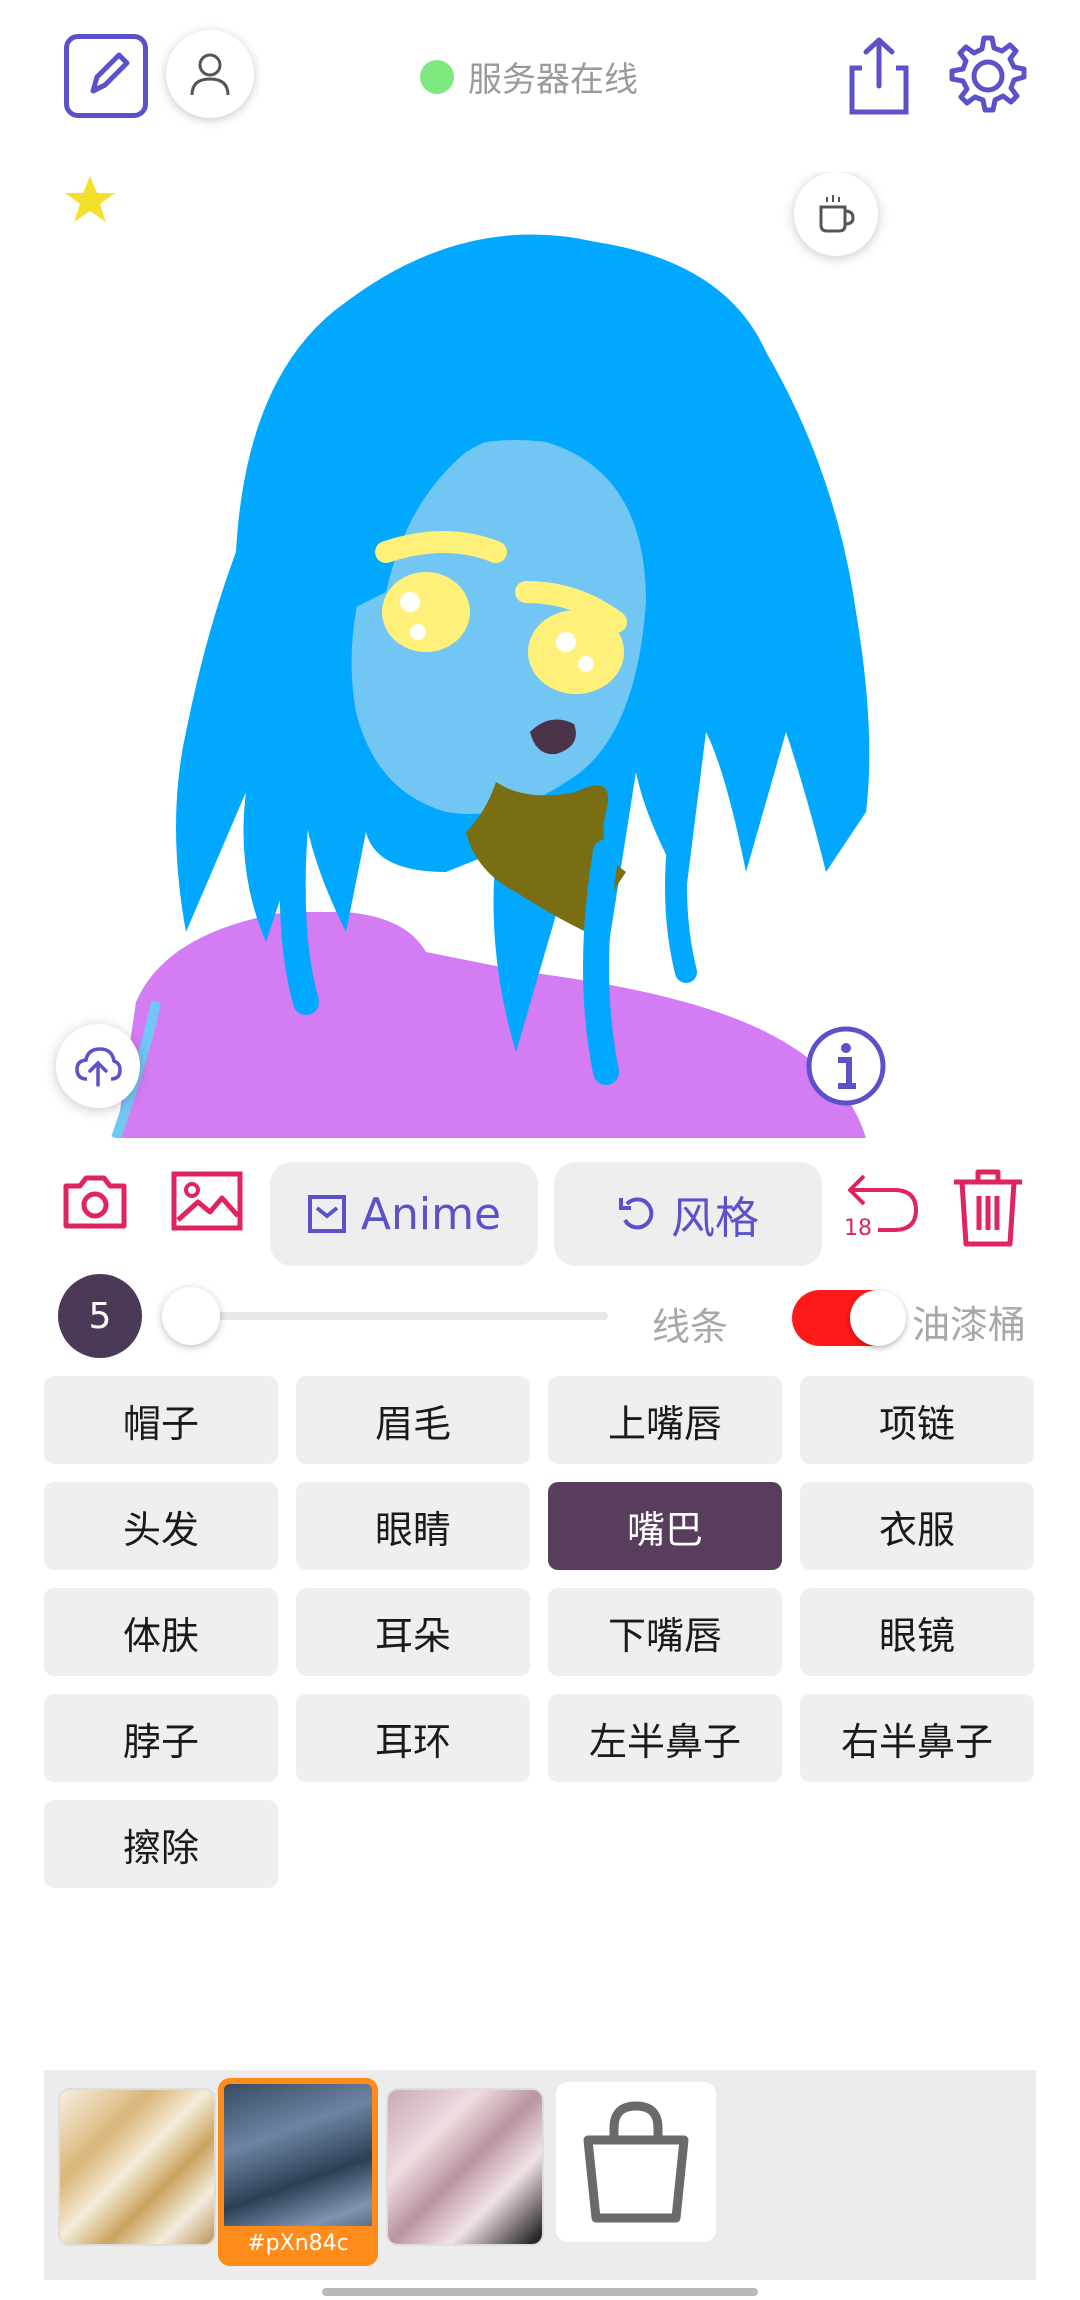 The image size is (1080, 2300). What do you see at coordinates (137, 2167) in the screenshot?
I see `palette-swatch-gold` at bounding box center [137, 2167].